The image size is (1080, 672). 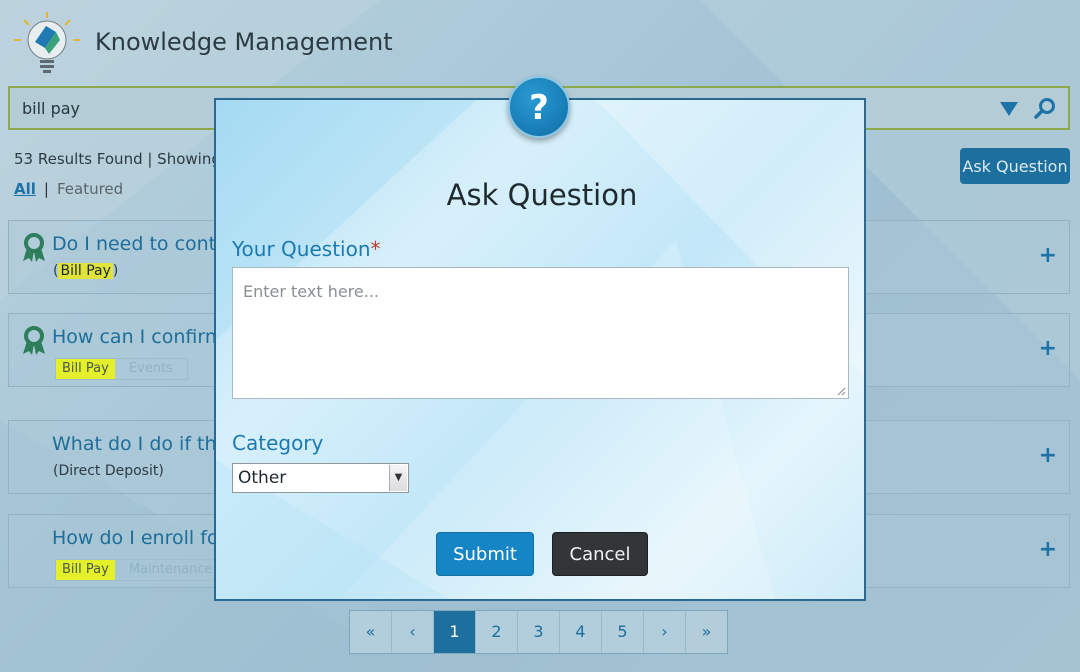 I want to click on page-button-3: 3, so click(x=539, y=632).